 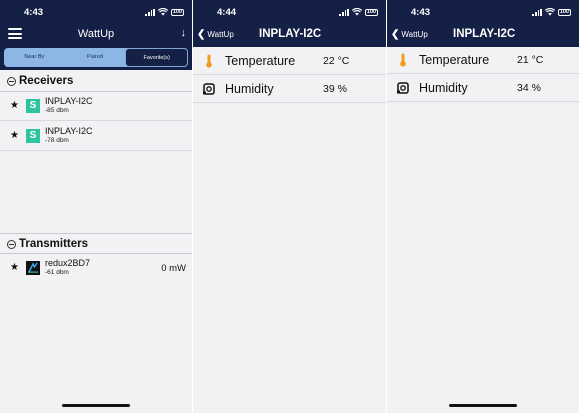 I want to click on reading-row-temperature: Temperature 21 °C, so click(x=483, y=60).